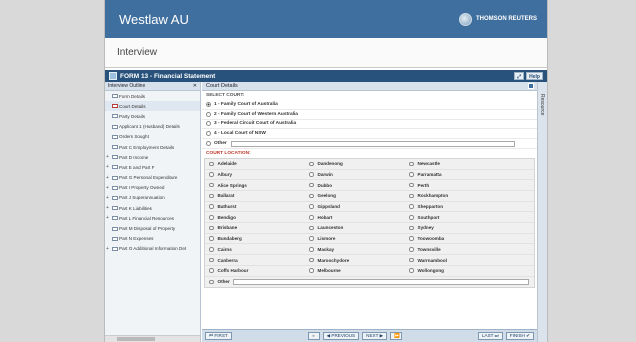 The height and width of the screenshot is (342, 636). I want to click on last-button: LAST ⏭, so click(490, 336).